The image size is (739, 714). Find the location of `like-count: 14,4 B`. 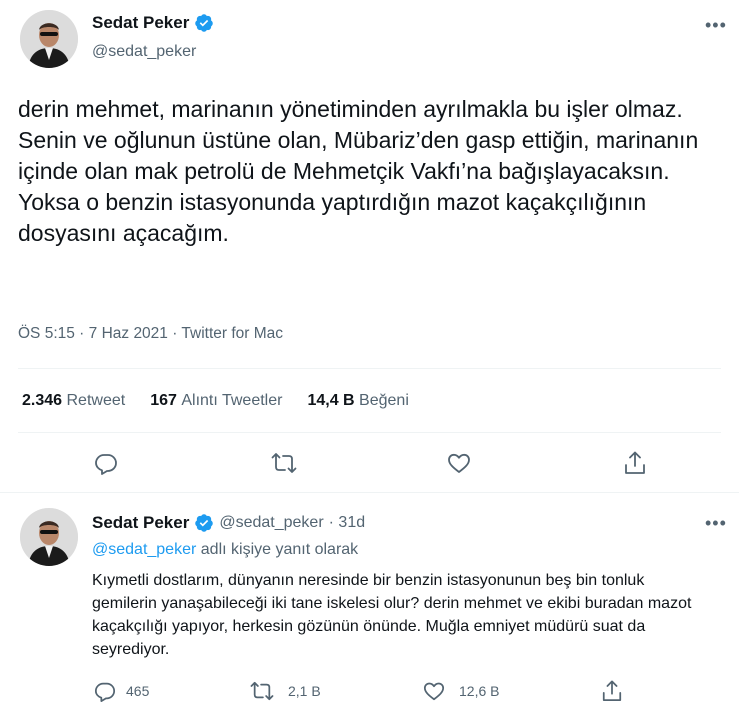

like-count: 14,4 B is located at coordinates (331, 400).